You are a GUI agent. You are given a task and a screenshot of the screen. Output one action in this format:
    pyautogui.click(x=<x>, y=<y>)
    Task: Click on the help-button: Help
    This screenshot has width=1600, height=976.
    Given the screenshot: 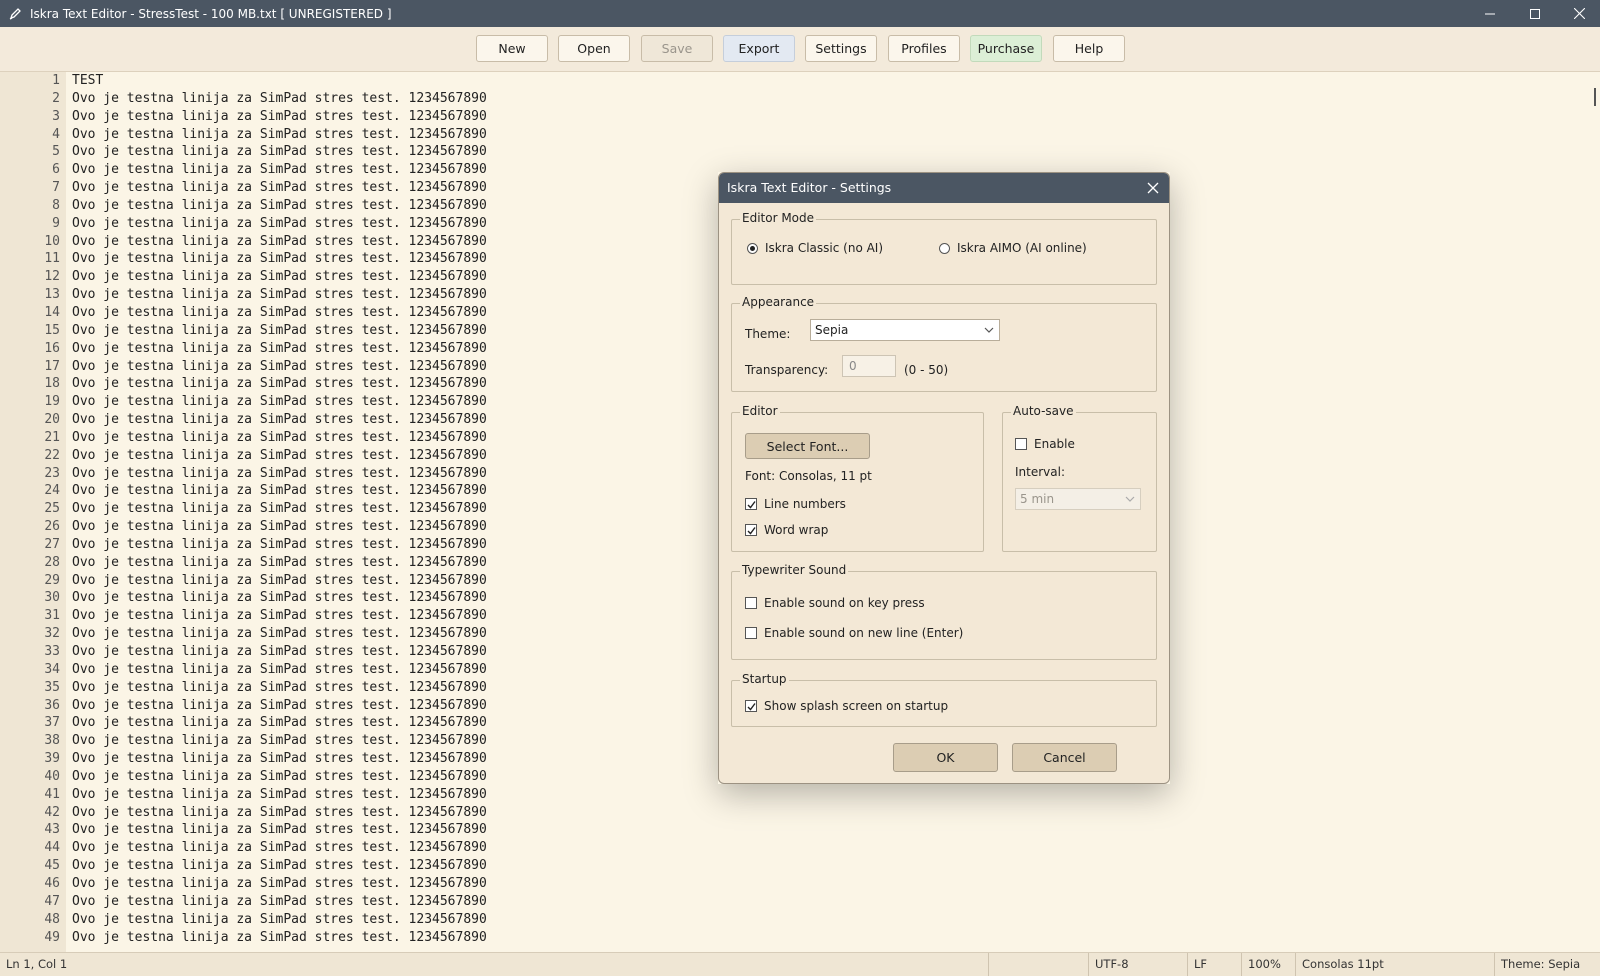 What is the action you would take?
    pyautogui.click(x=1089, y=48)
    